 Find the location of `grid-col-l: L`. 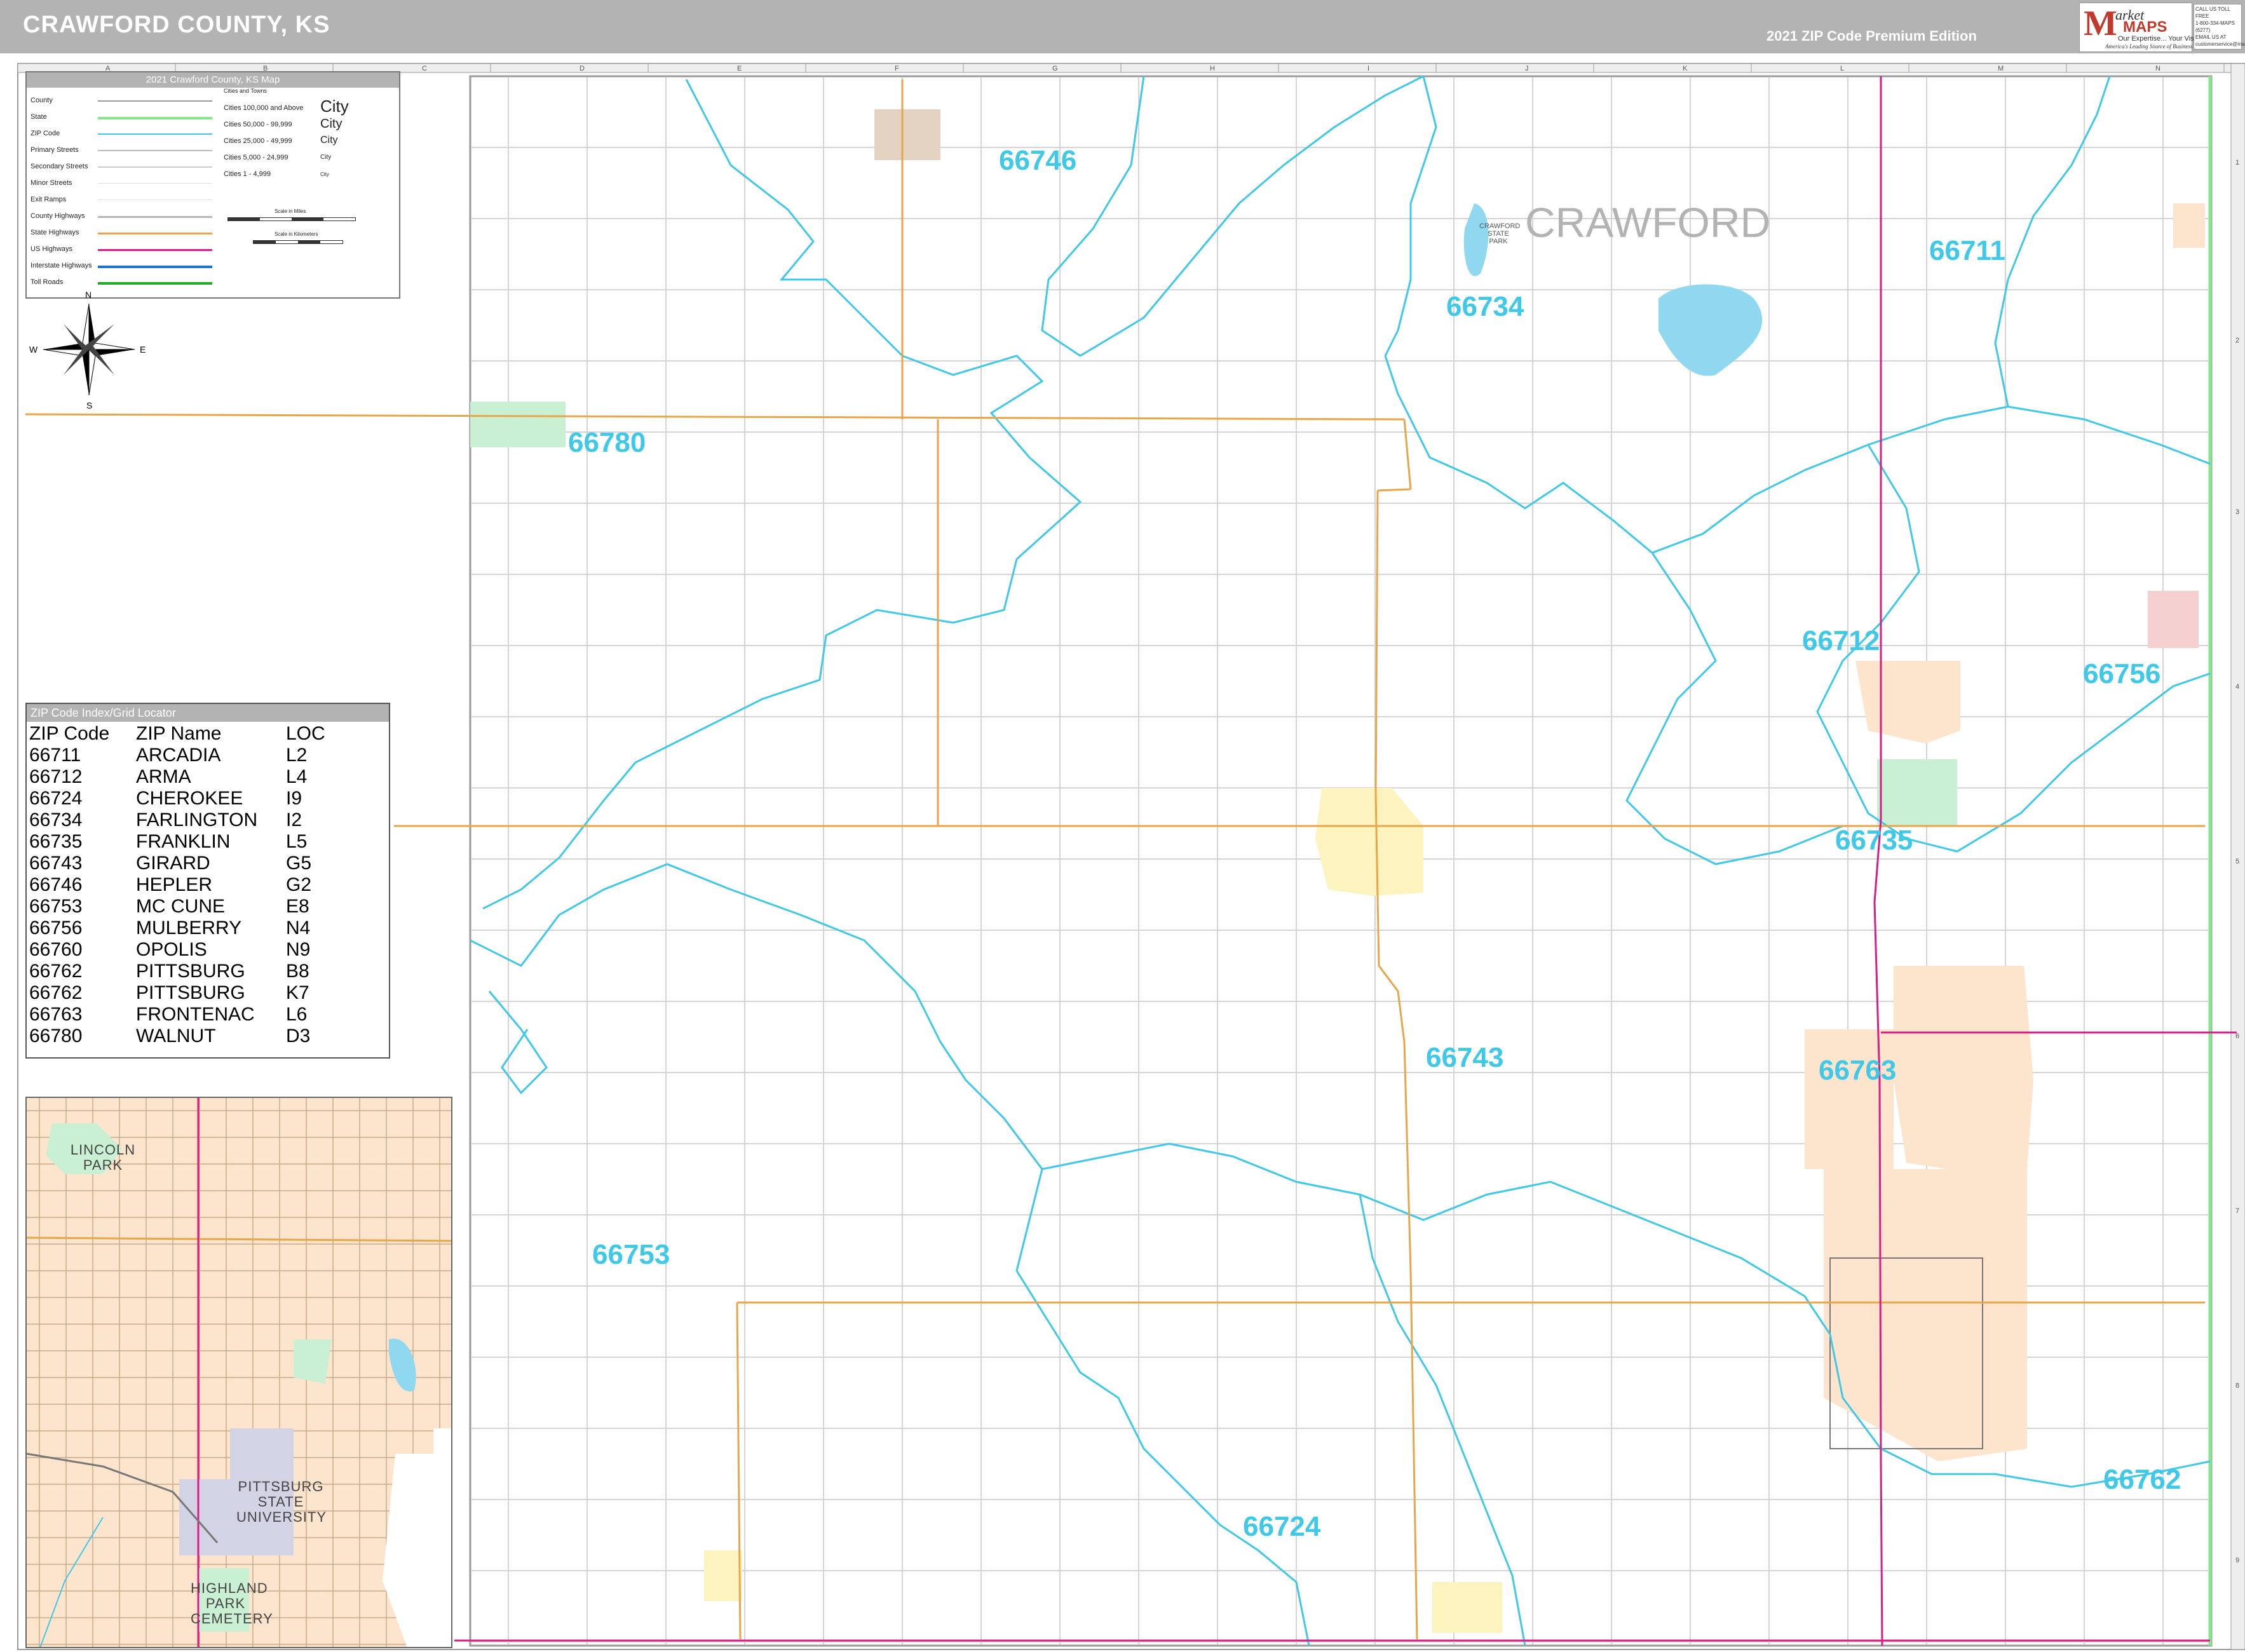

grid-col-l: L is located at coordinates (1842, 68).